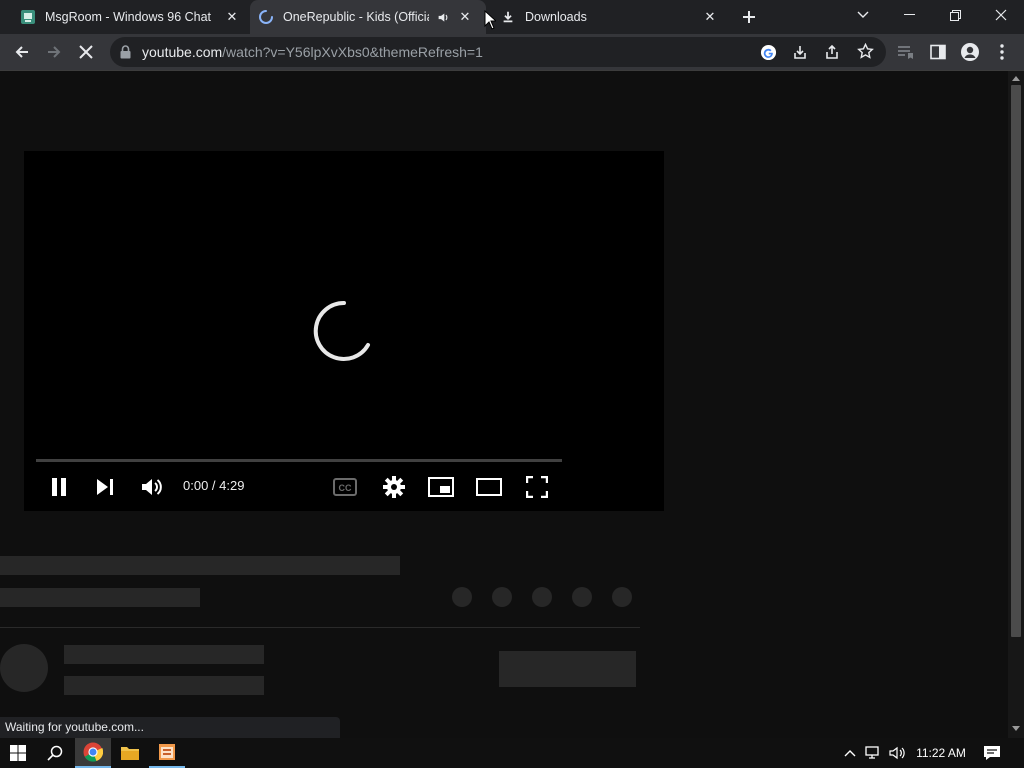 The height and width of the screenshot is (768, 1024). I want to click on skip-next-icon, so click(105, 487).